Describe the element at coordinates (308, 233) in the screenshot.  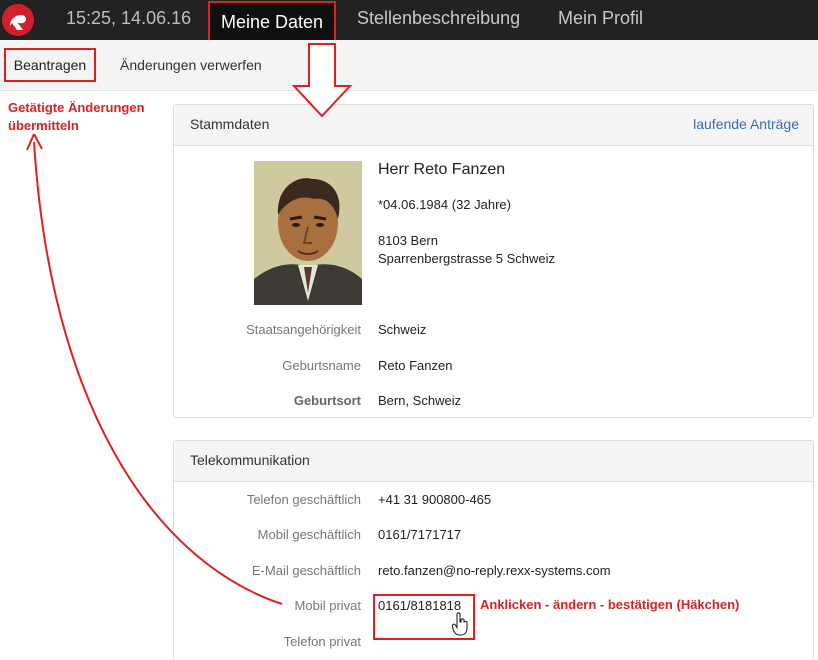
I see `profile-photo` at that location.